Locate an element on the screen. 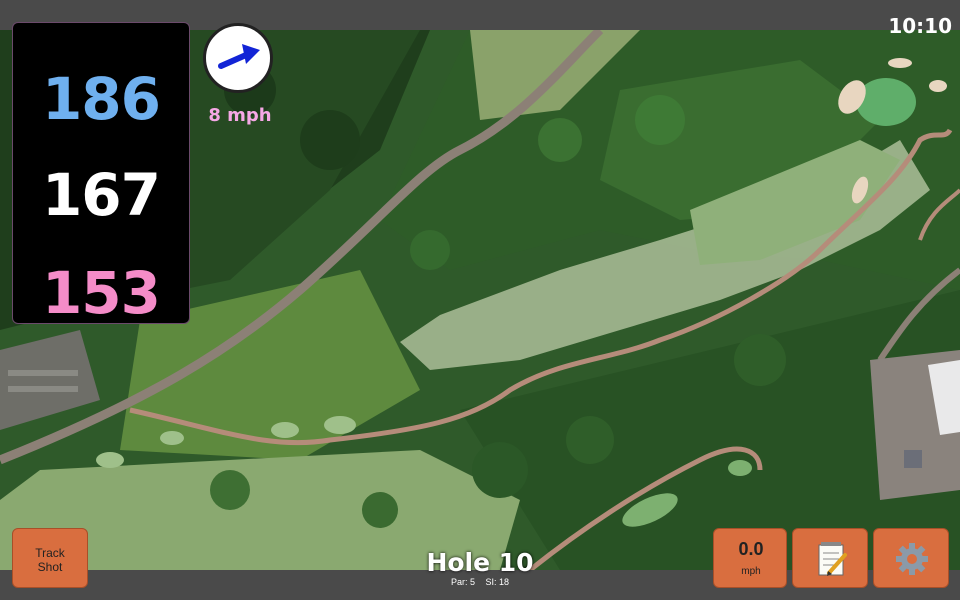 The image size is (960, 600). track-shot-label-line1: Track is located at coordinates (50, 553).